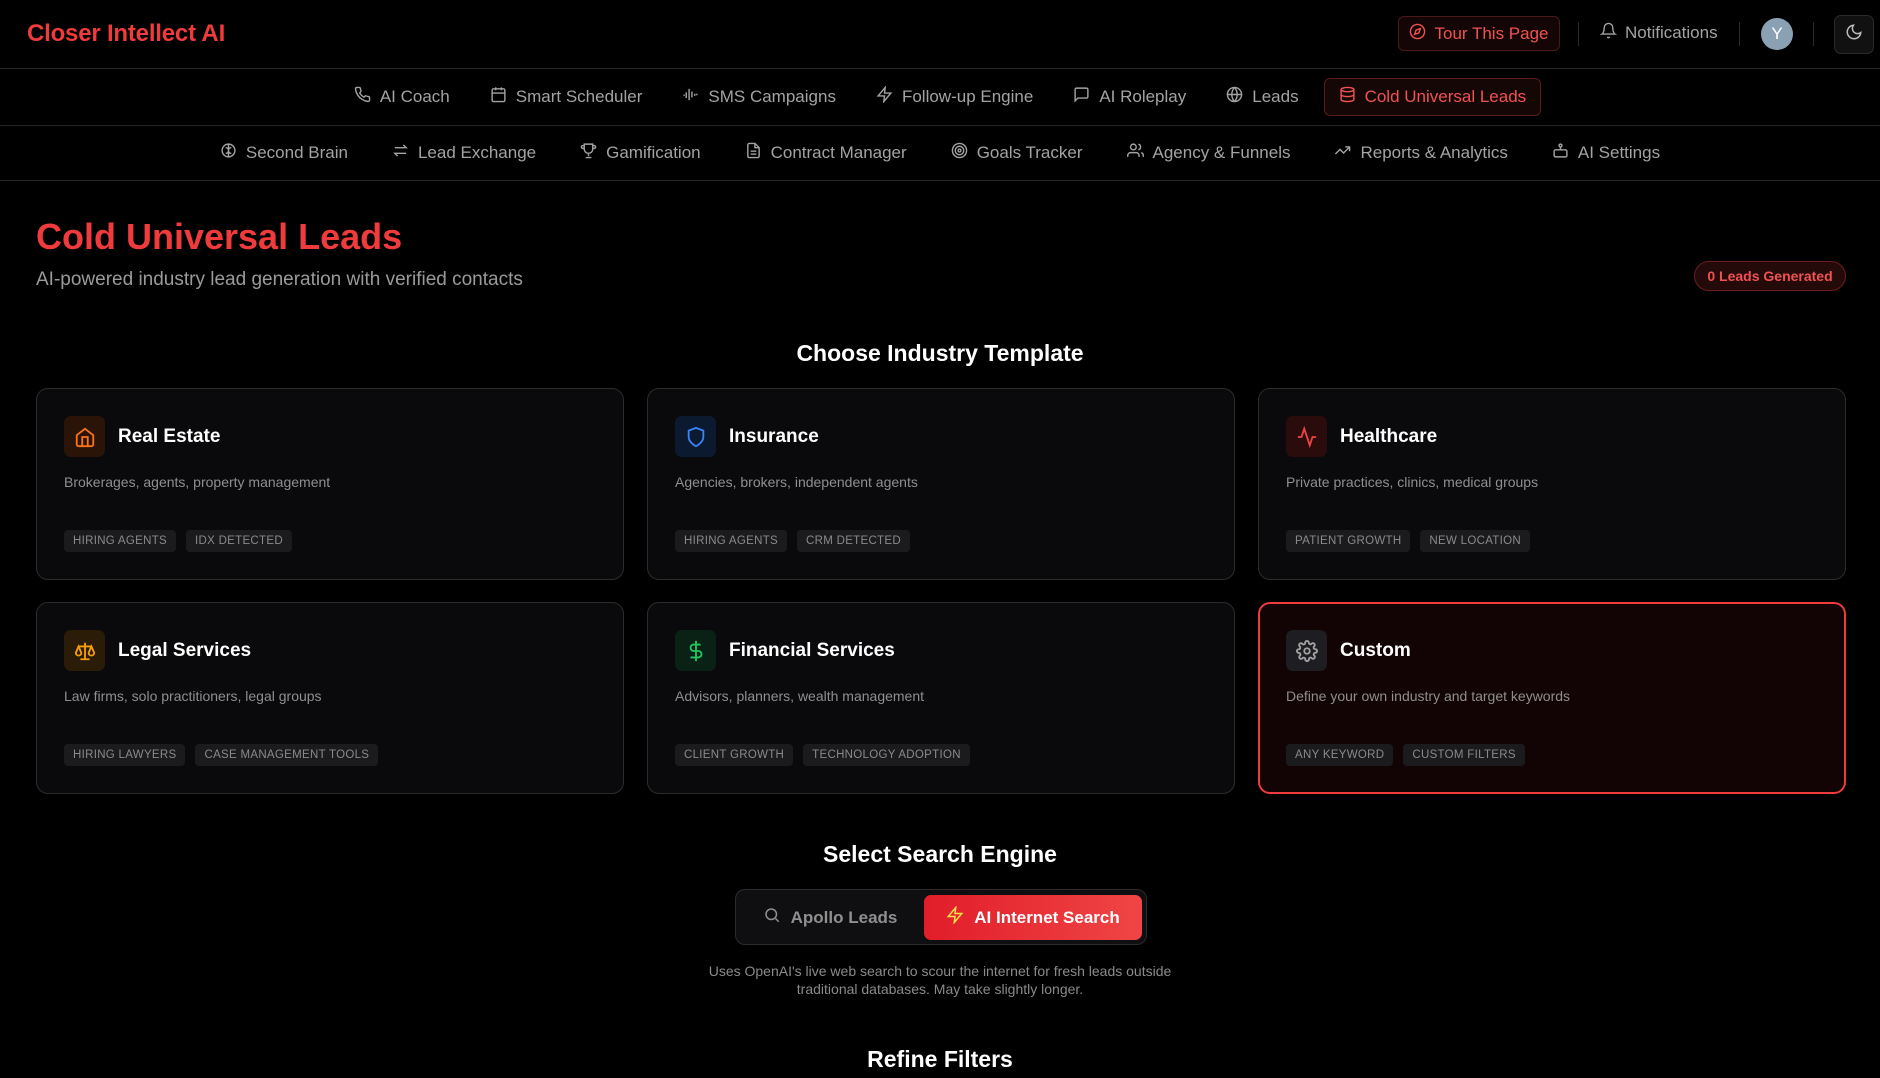 Image resolution: width=1880 pixels, height=1078 pixels. Describe the element at coordinates (690, 97) in the screenshot. I see `audio-wave-icon` at that location.